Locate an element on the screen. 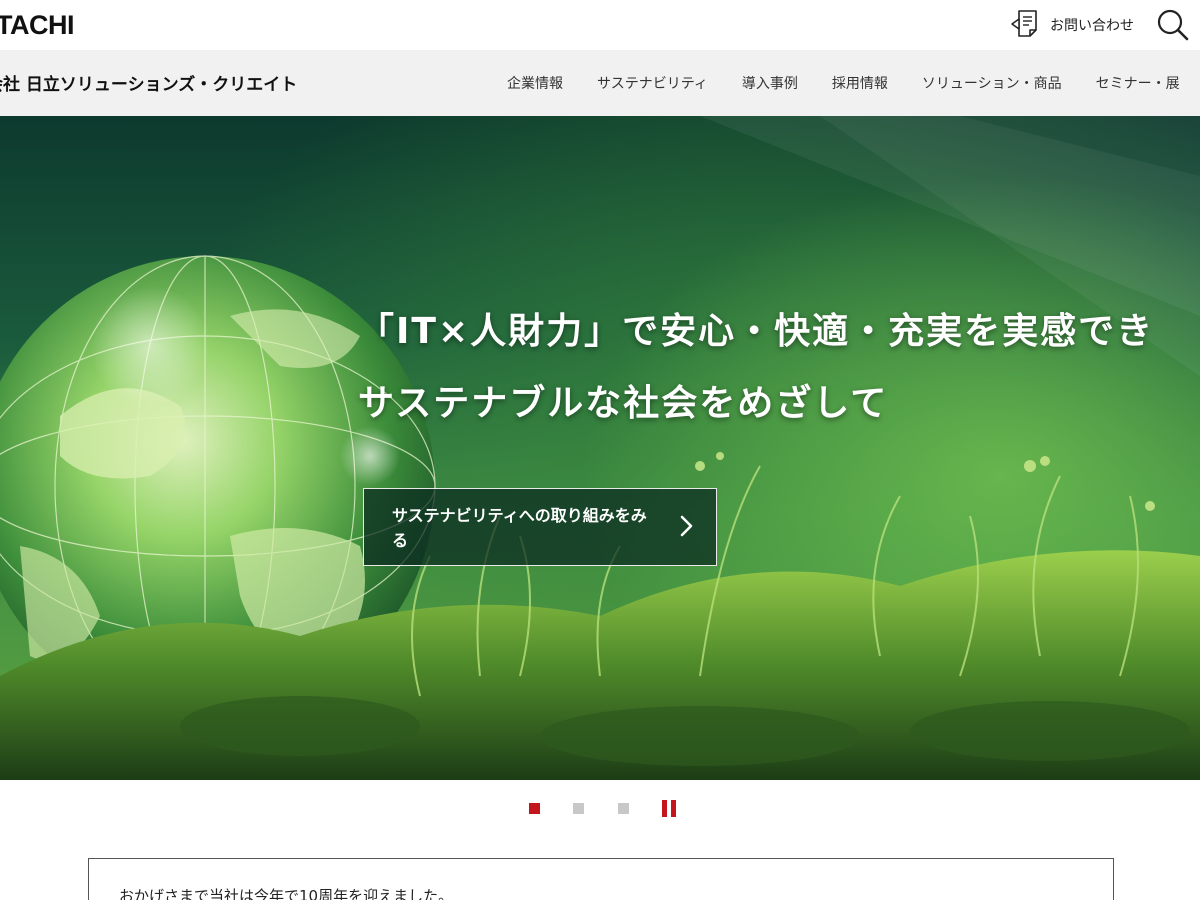 Image resolution: width=1200 pixels, height=900 pixels. top-bar: TACHI お問い合わせ is located at coordinates (600, 25).